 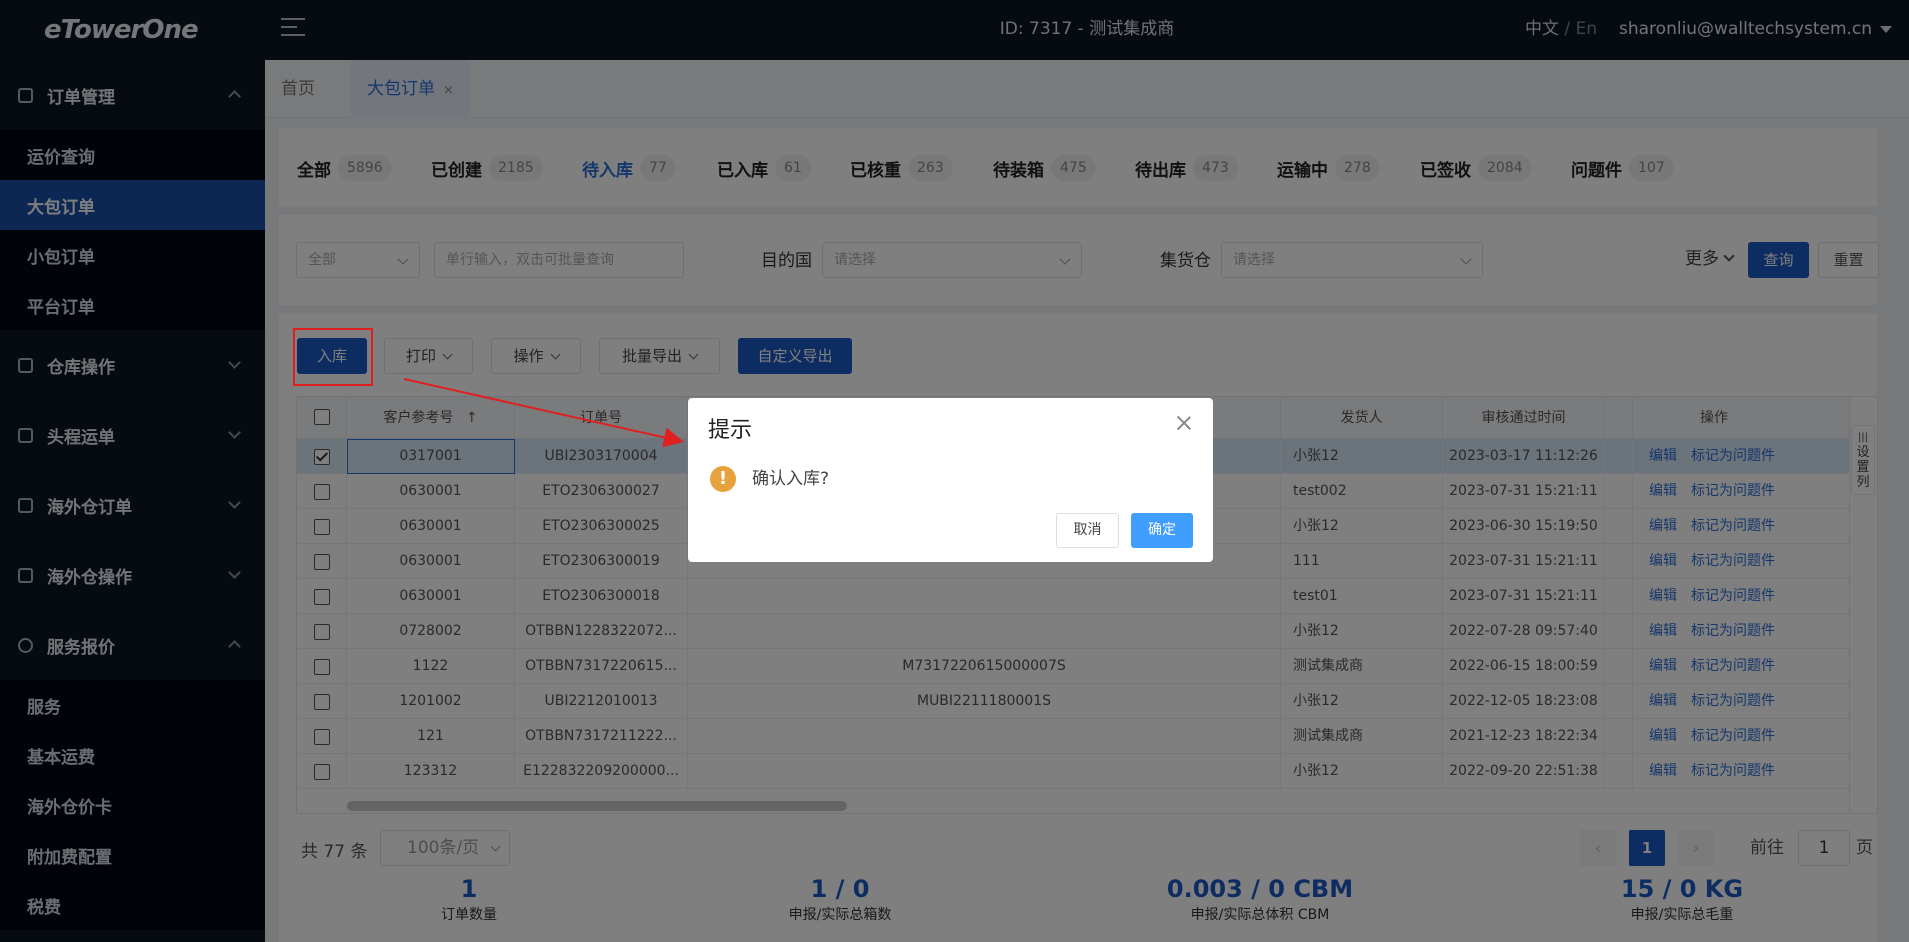 I want to click on annotation-highlight-box, so click(x=333, y=357).